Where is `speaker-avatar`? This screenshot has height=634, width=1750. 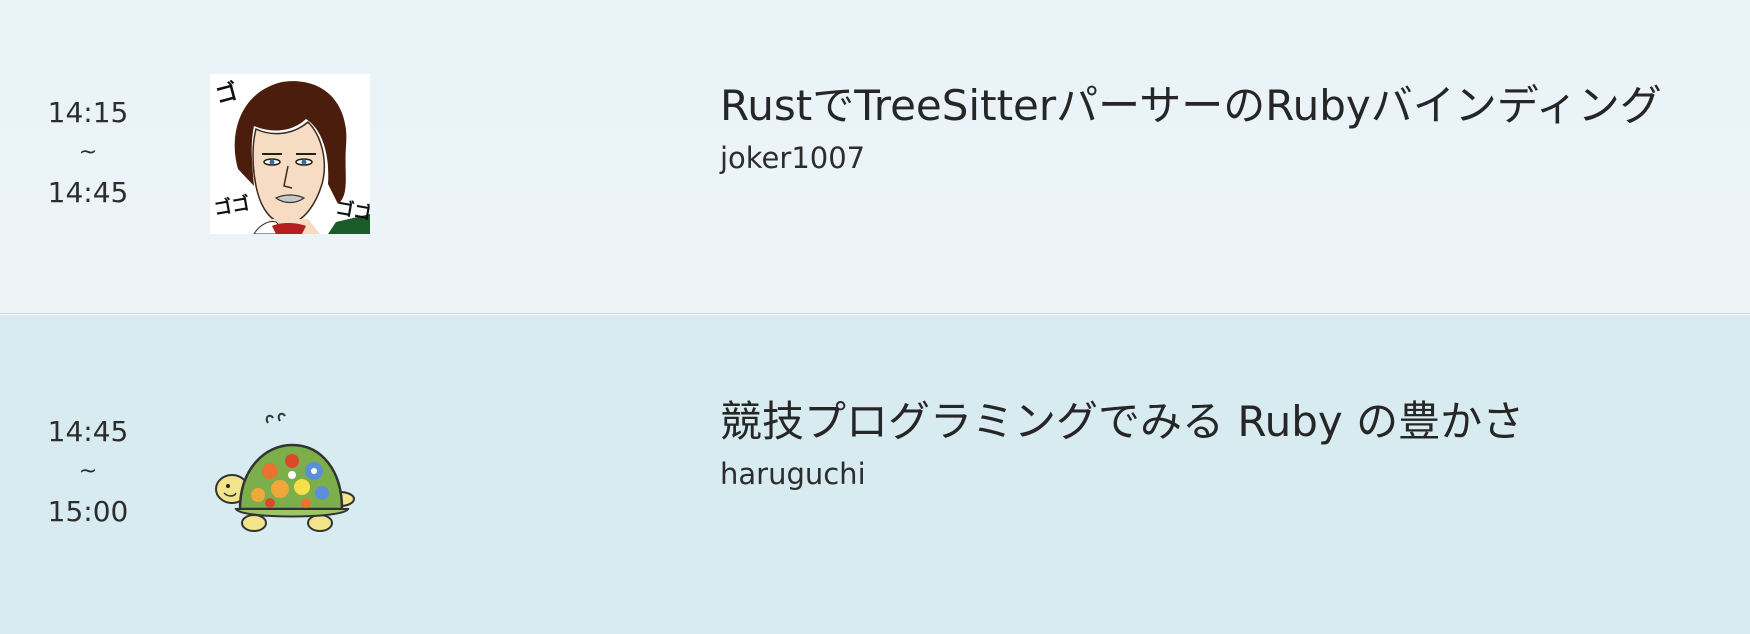 speaker-avatar is located at coordinates (290, 489).